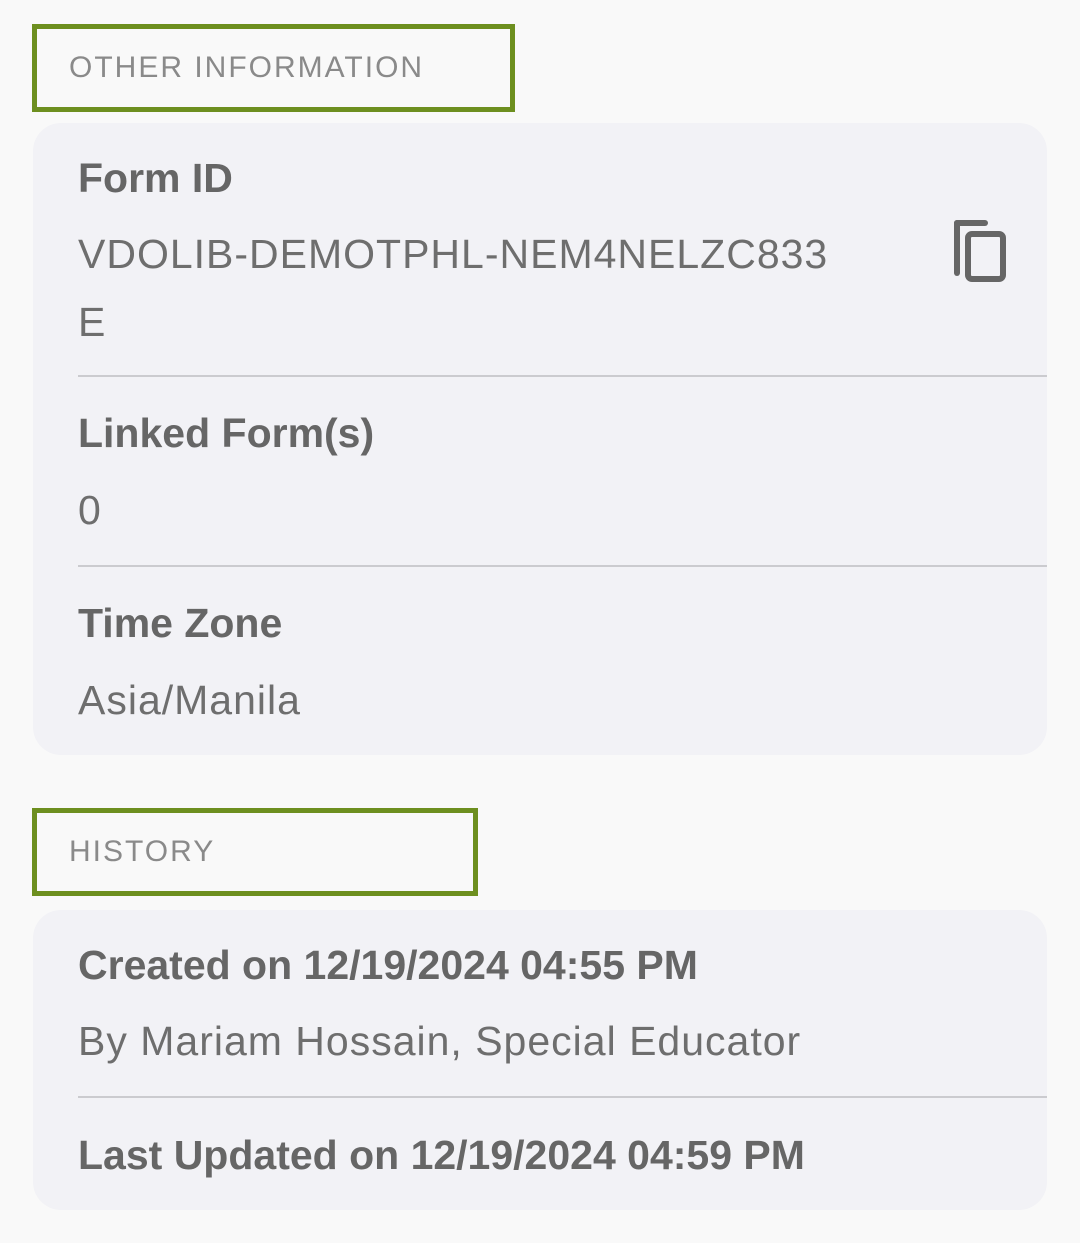 This screenshot has width=1080, height=1243. What do you see at coordinates (155, 178) in the screenshot?
I see `form-id-label: Form ID` at bounding box center [155, 178].